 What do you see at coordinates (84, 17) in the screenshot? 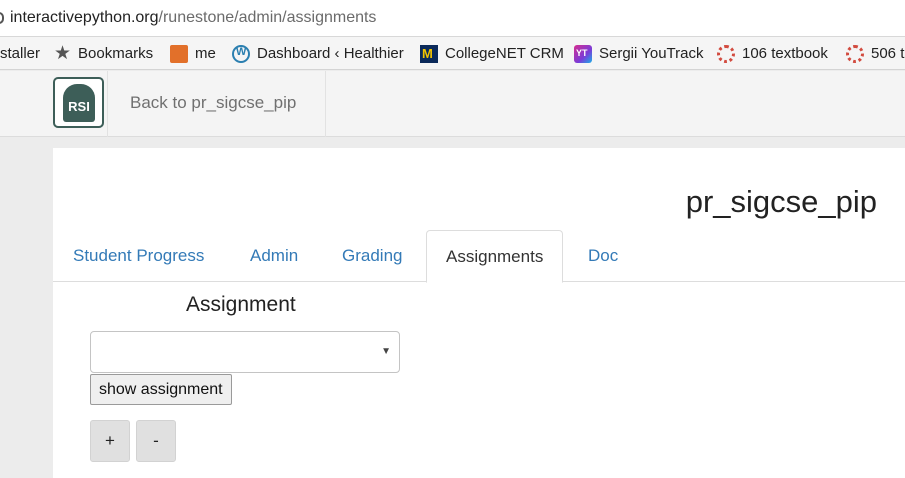
I see `url-host: interactivepython.org` at bounding box center [84, 17].